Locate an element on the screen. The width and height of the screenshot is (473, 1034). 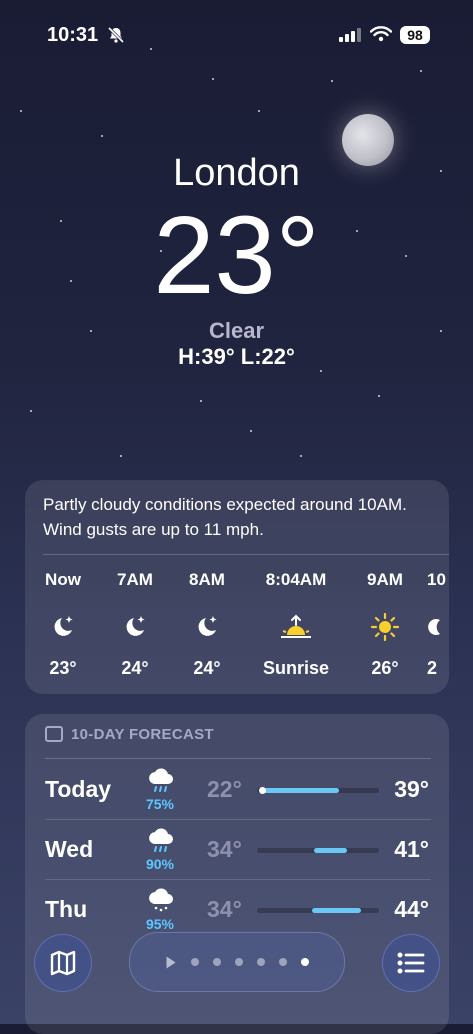
high-temp: 41° is located at coordinates (411, 849).